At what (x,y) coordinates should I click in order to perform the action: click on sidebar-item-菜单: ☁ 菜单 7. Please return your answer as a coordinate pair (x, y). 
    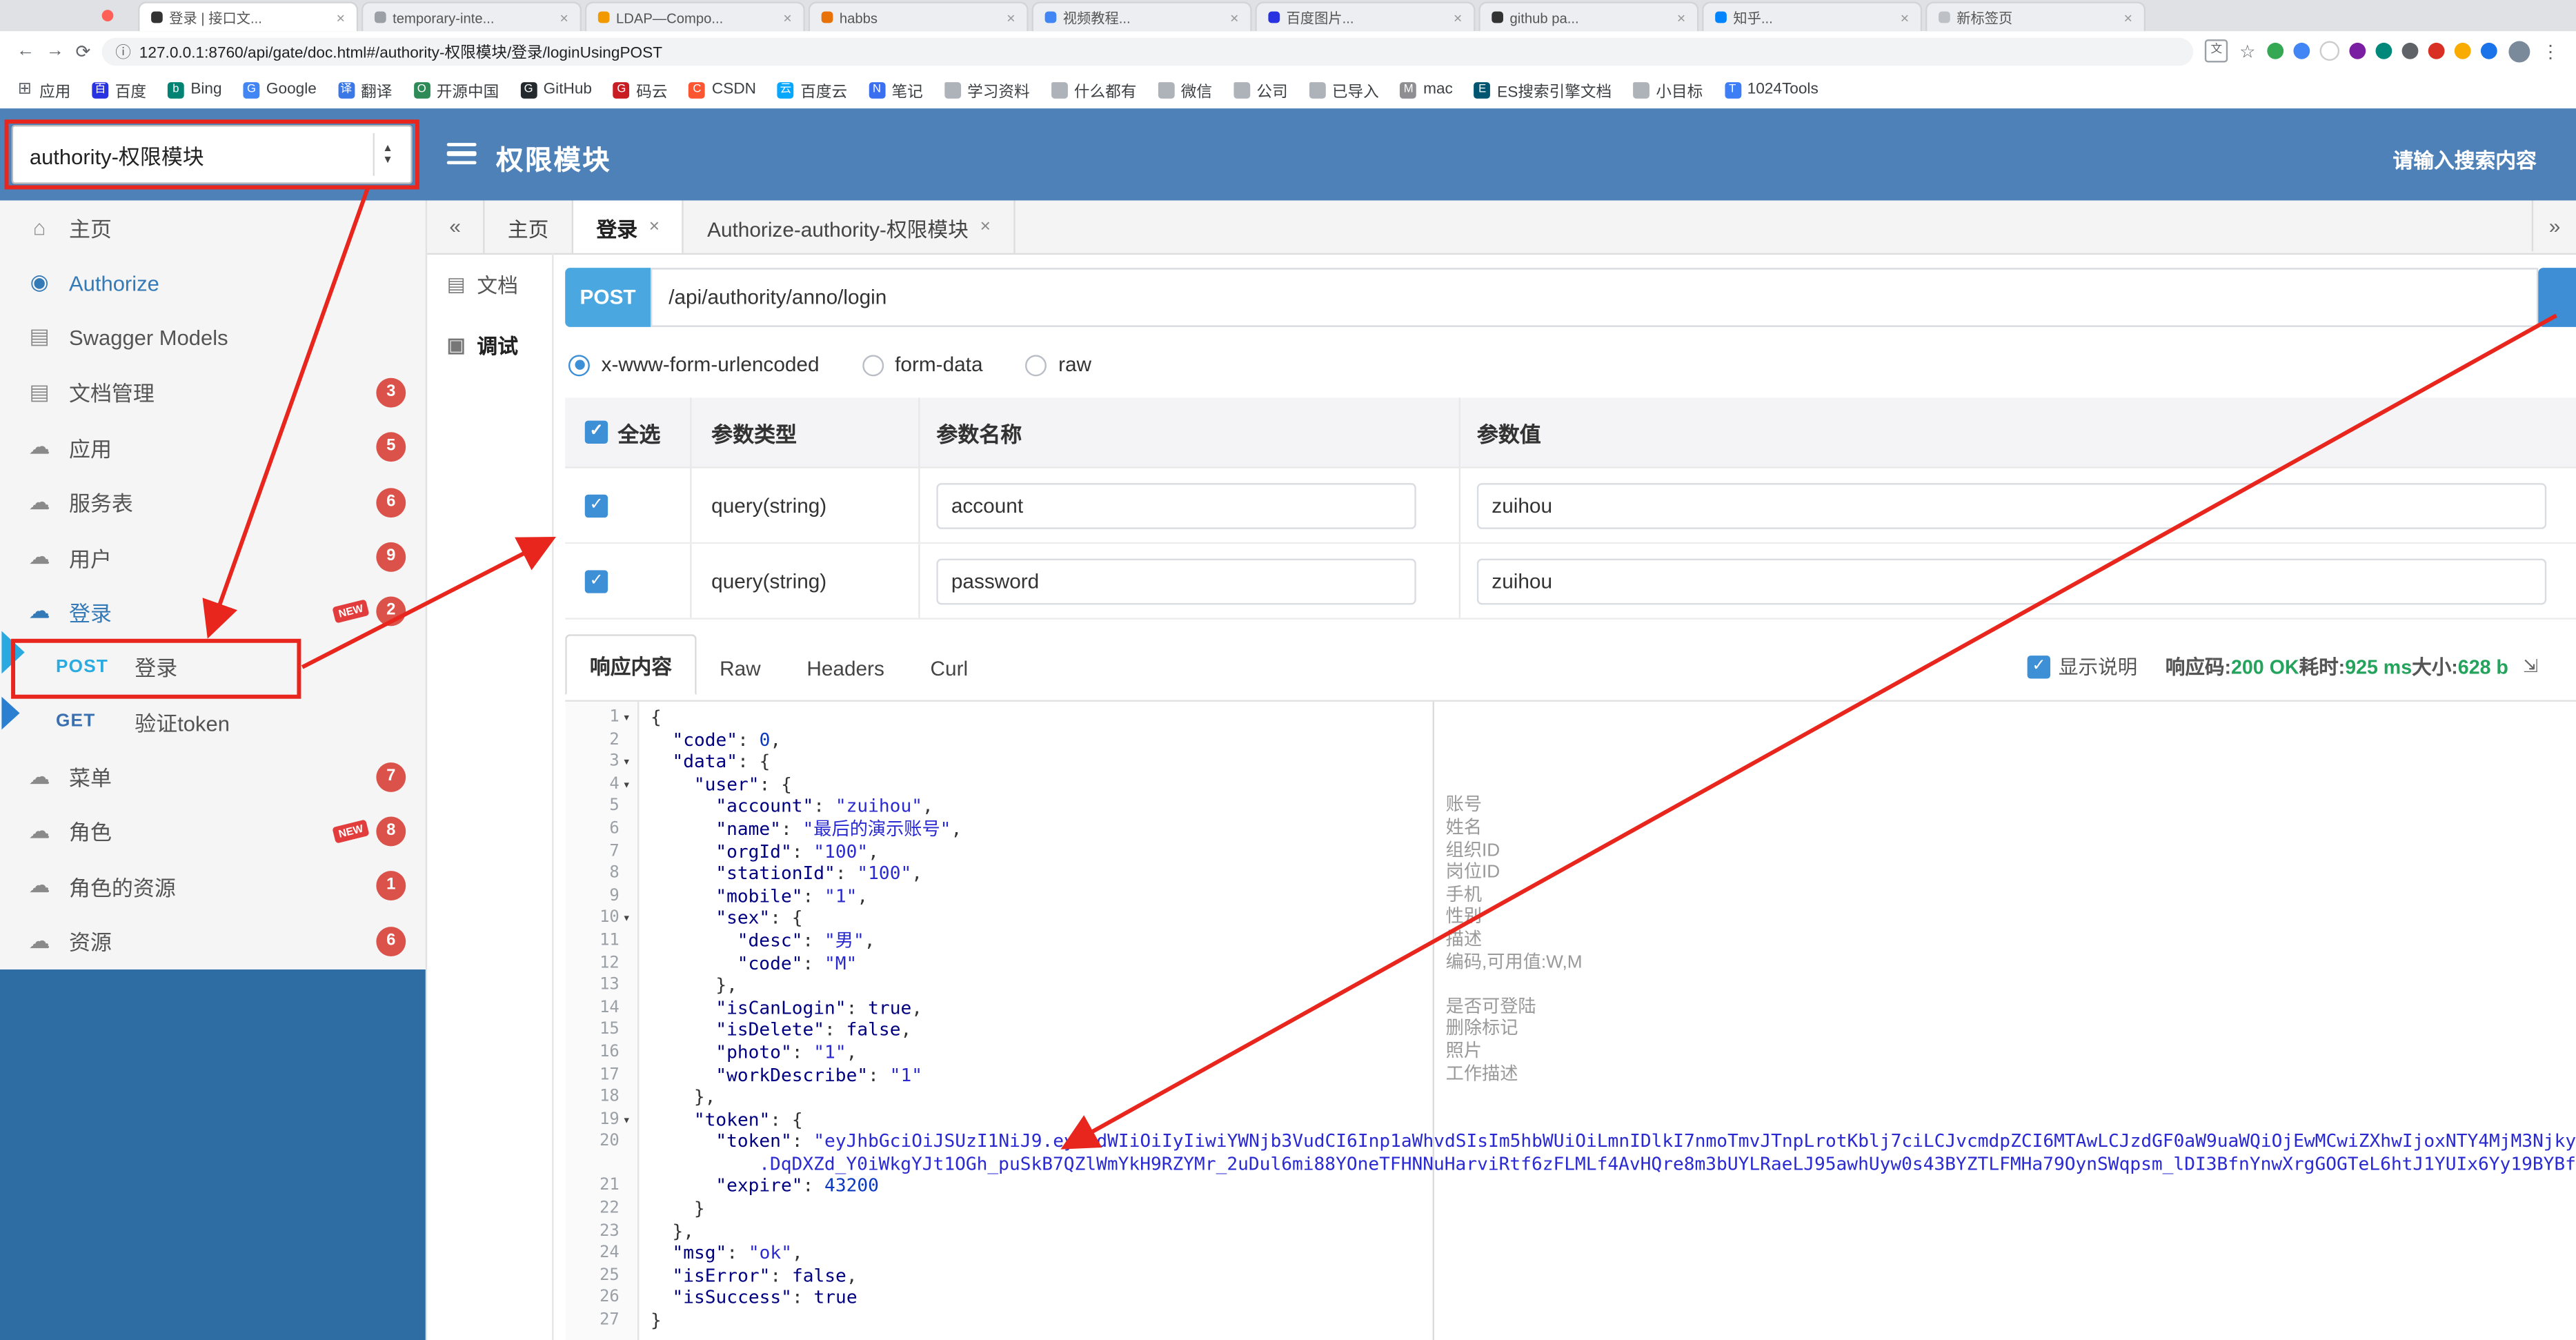
    Looking at the image, I should click on (213, 777).